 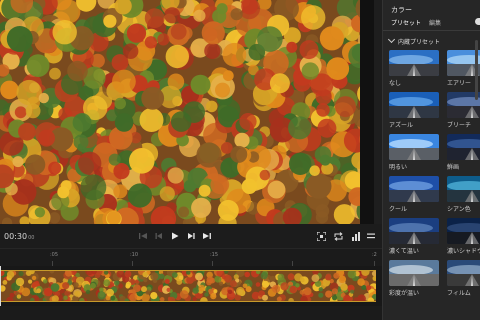 What do you see at coordinates (395, 83) in the screenshot?
I see `preset-label: なし` at bounding box center [395, 83].